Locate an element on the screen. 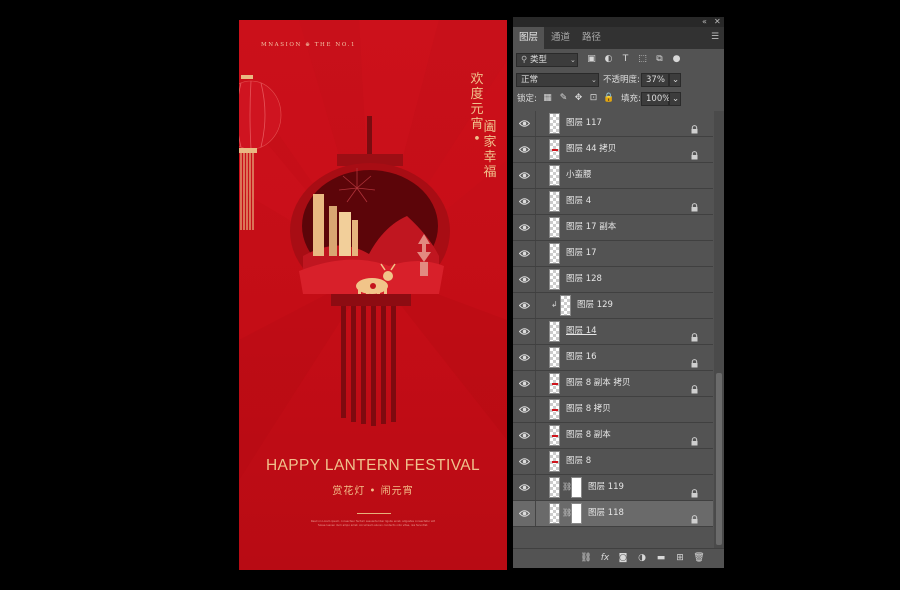 The height and width of the screenshot is (590, 900). layer-scrollbar is located at coordinates (719, 329).